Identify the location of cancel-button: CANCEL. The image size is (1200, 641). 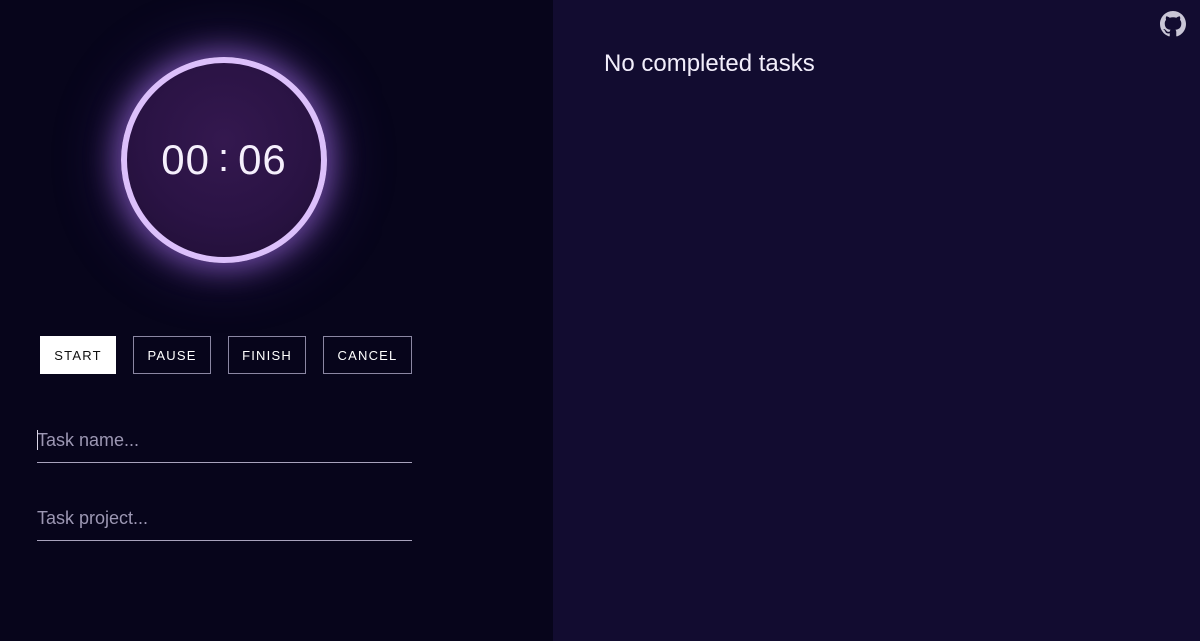
(367, 355).